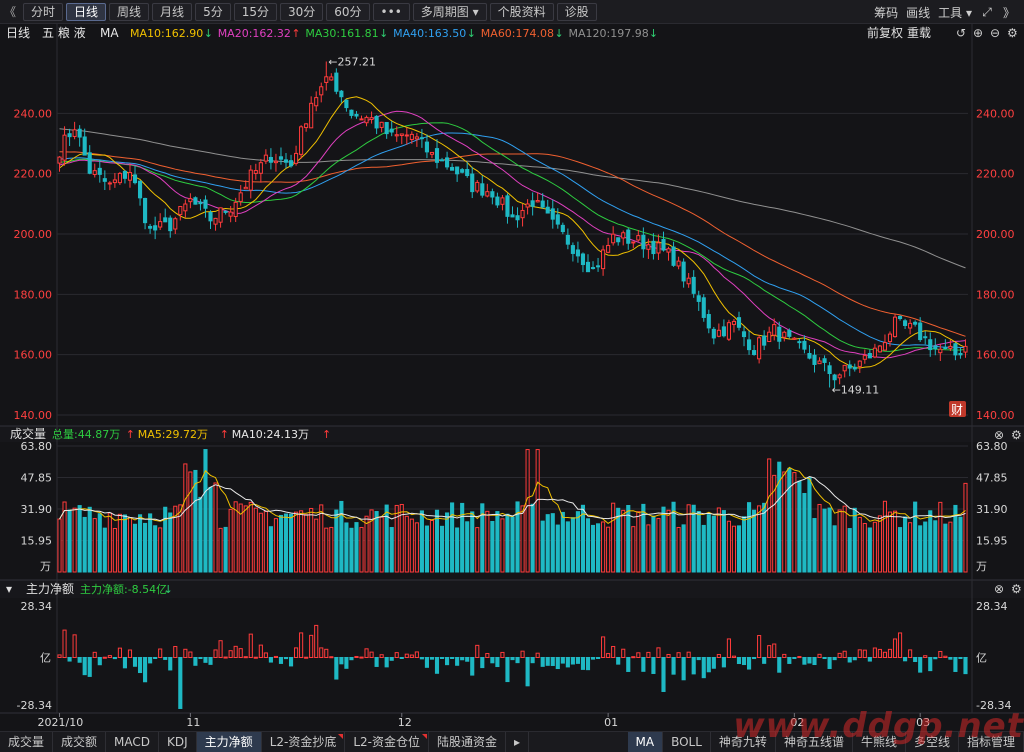  I want to click on price-control-0: 前复权, so click(885, 32).